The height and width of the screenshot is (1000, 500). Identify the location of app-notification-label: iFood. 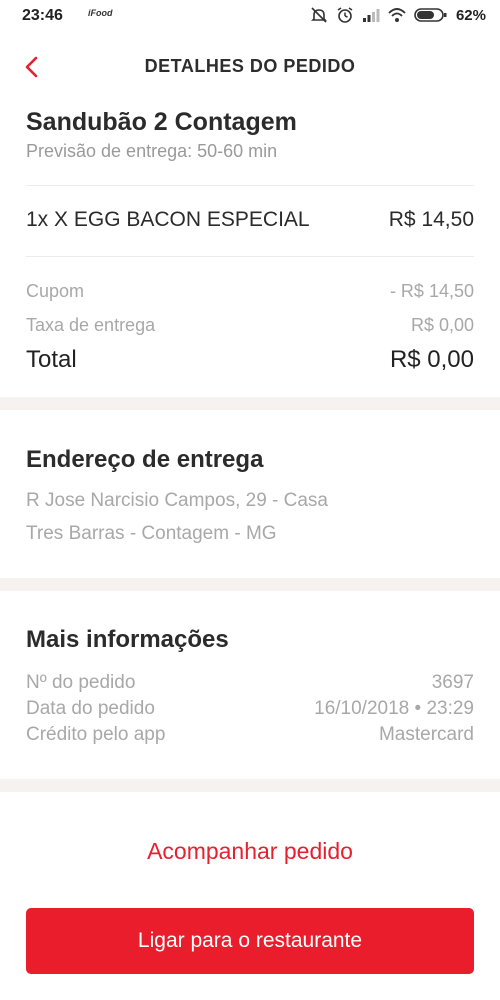
(100, 13).